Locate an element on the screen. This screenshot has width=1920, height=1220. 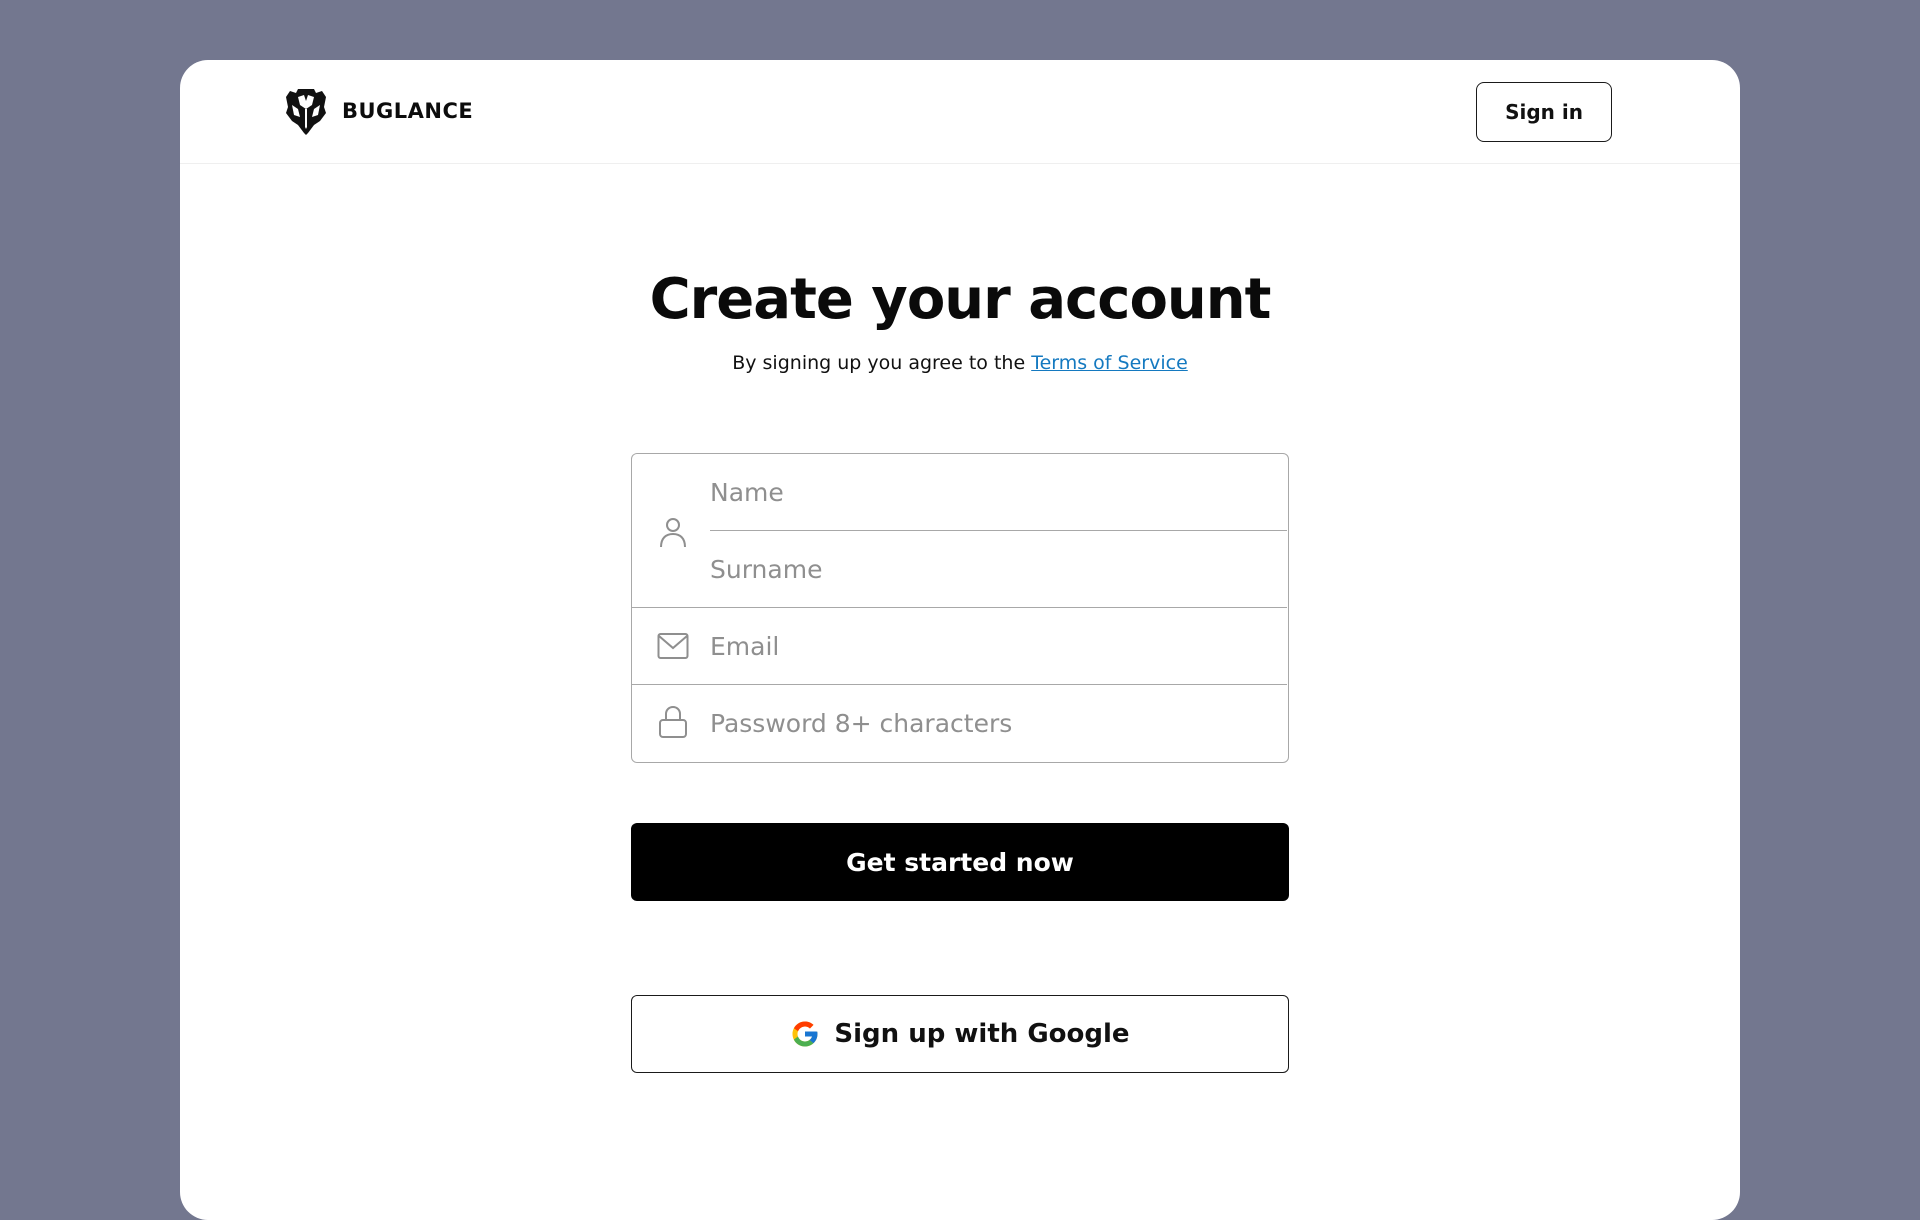
email-input is located at coordinates (990, 646).